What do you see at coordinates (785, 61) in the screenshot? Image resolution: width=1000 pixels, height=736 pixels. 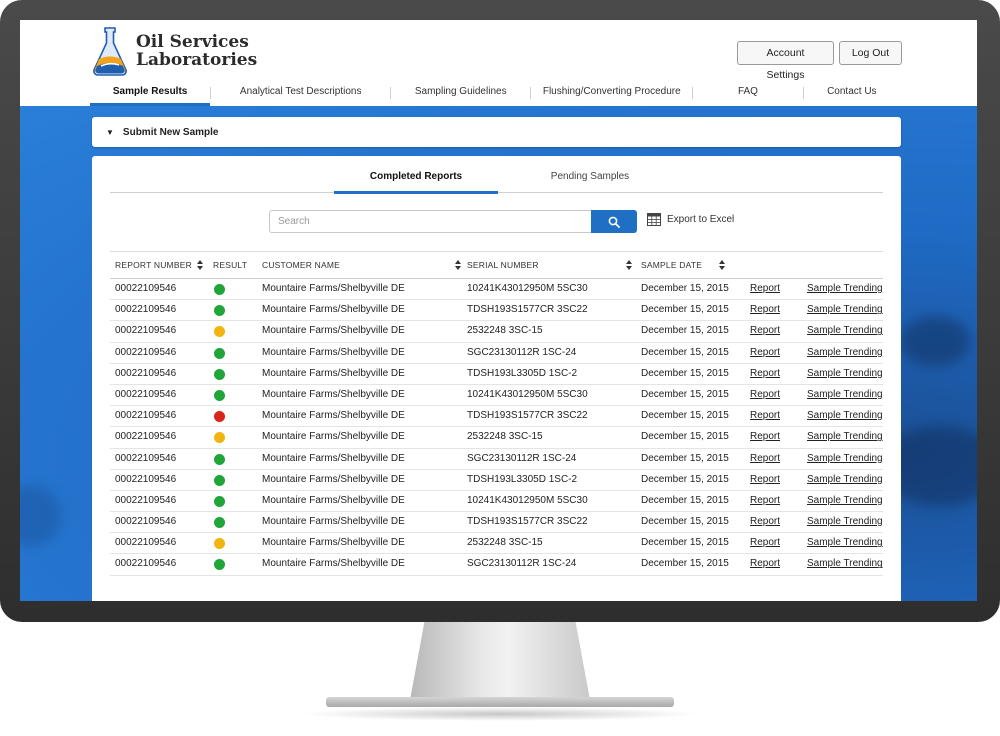 I see `account-settings-button: Account Settings` at bounding box center [785, 61].